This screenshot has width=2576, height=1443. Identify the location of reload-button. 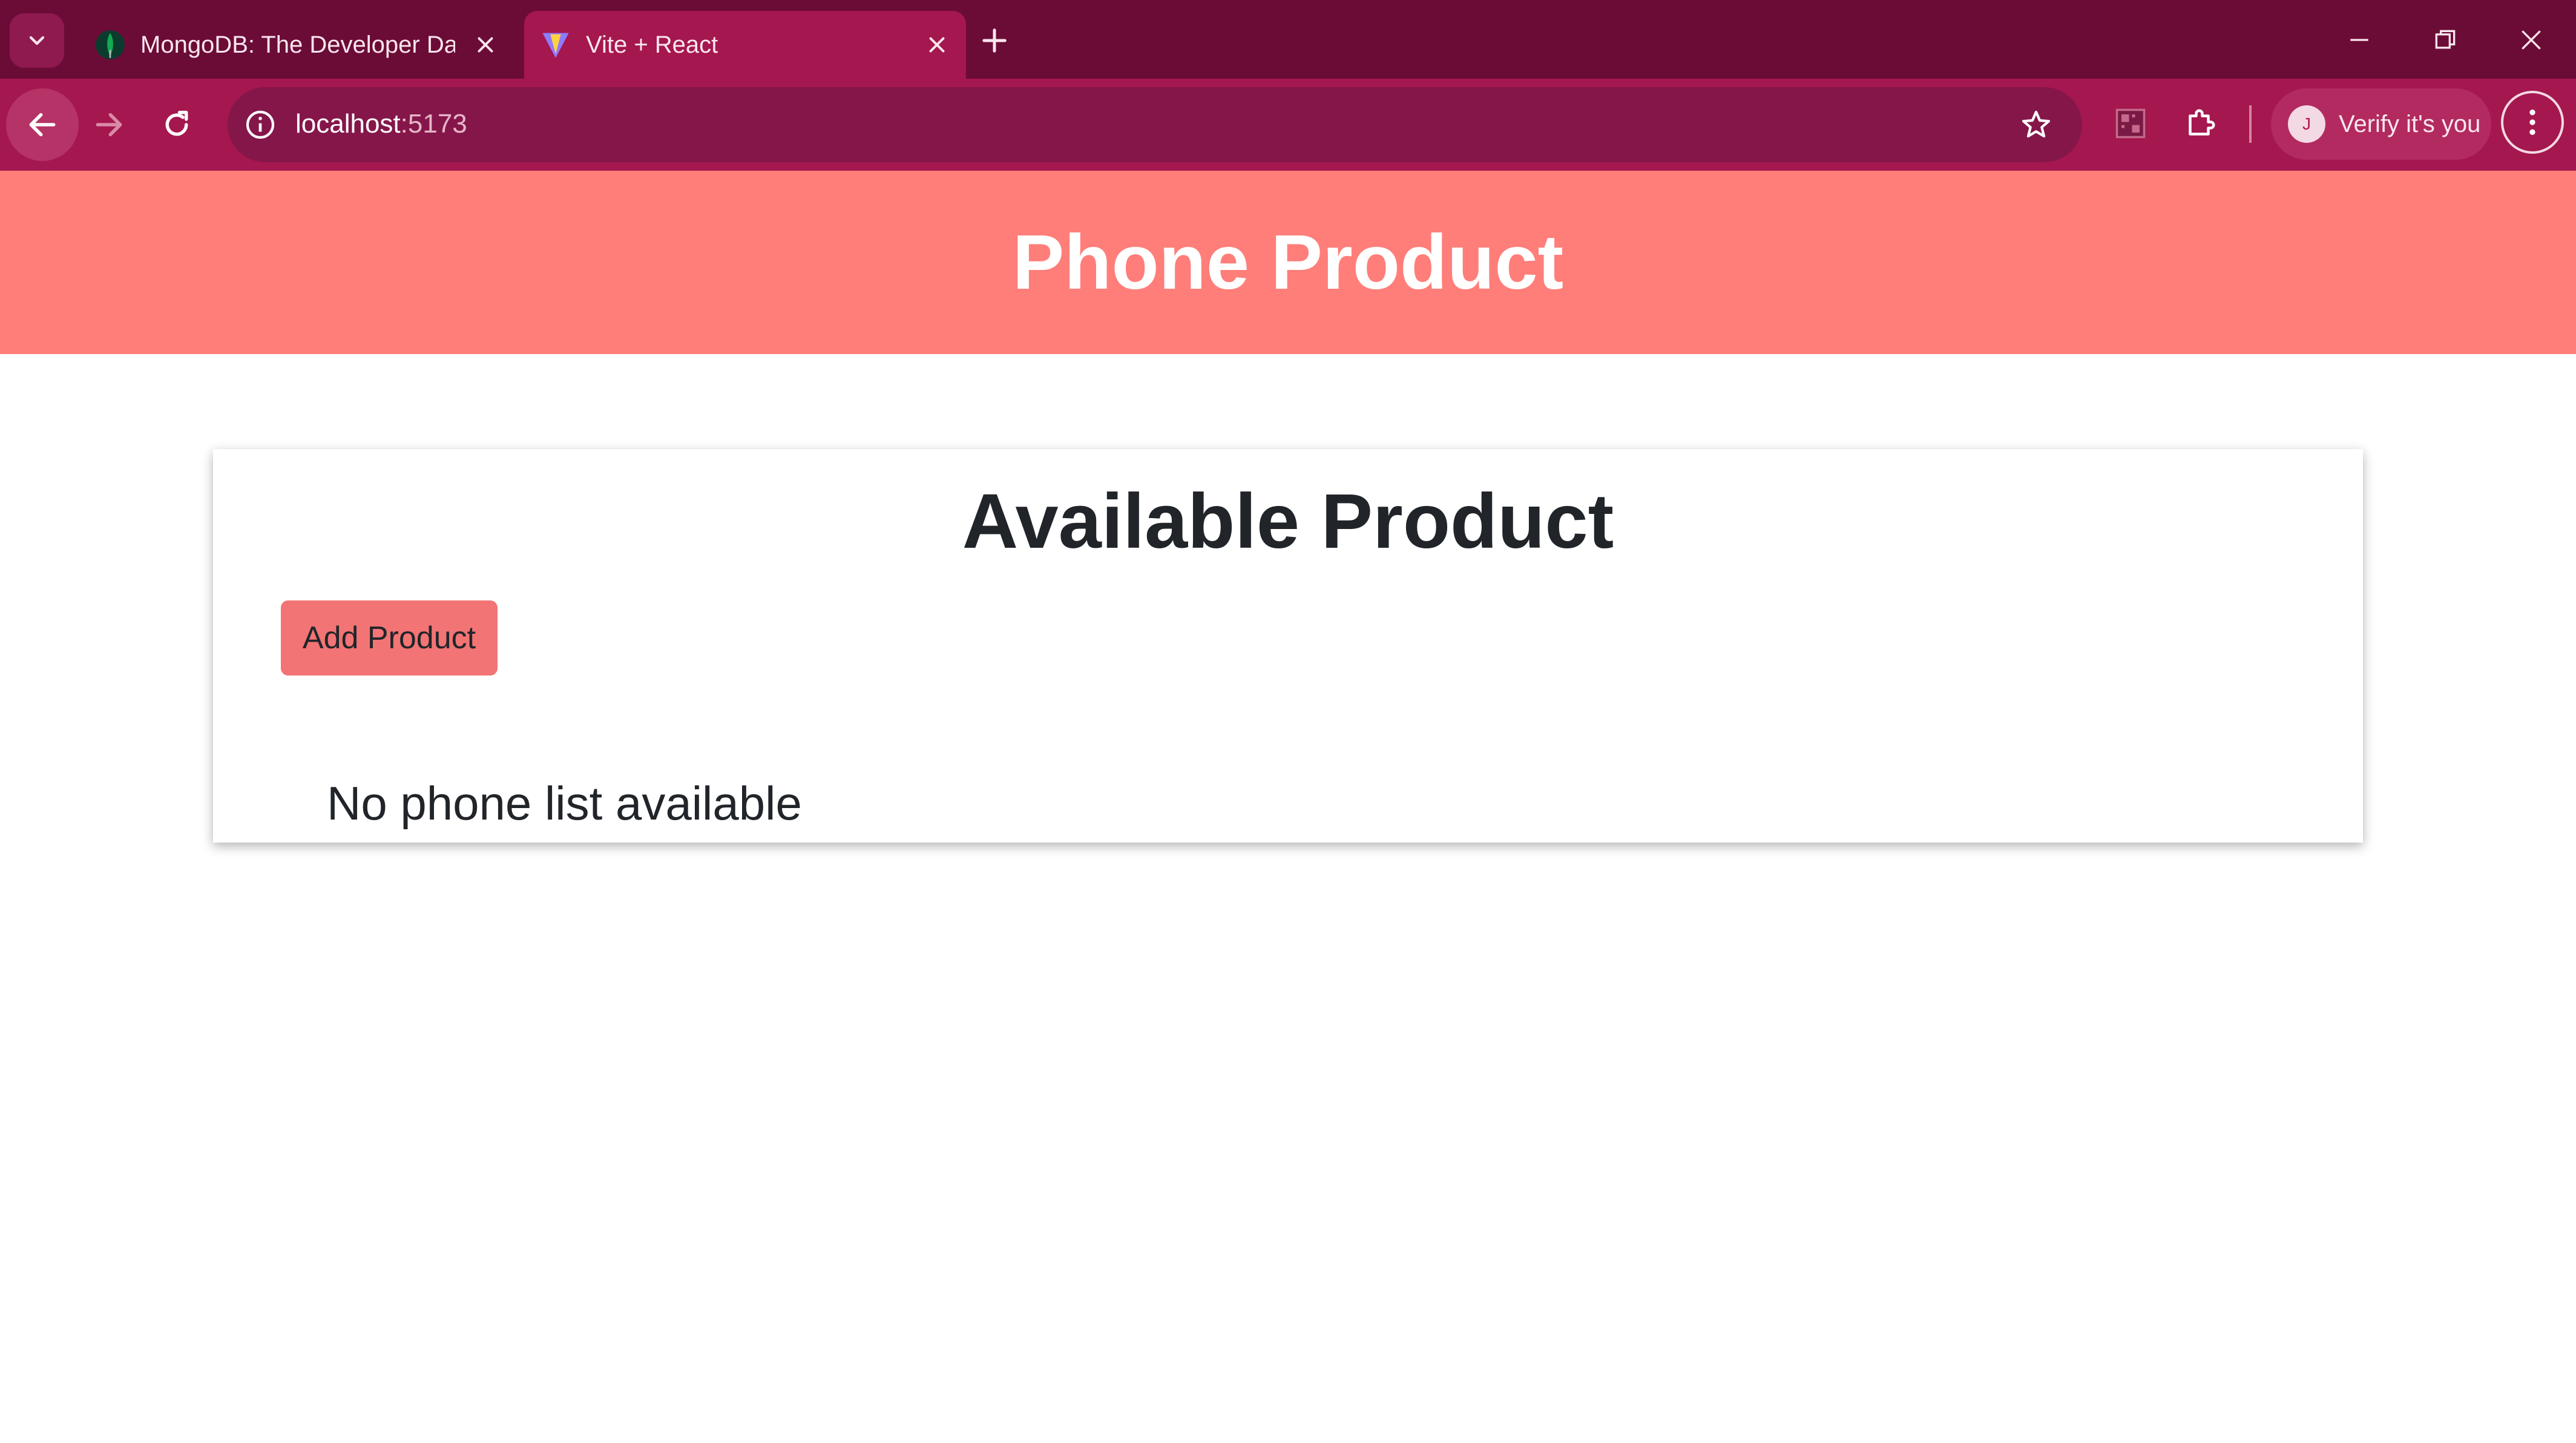
(176, 124).